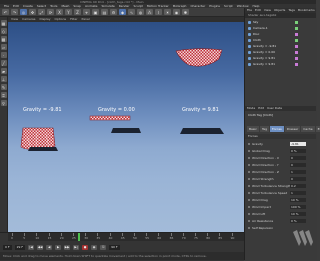  Describe the element at coordinates (261, 108) in the screenshot. I see `attribute-menu-item: Edit` at that location.